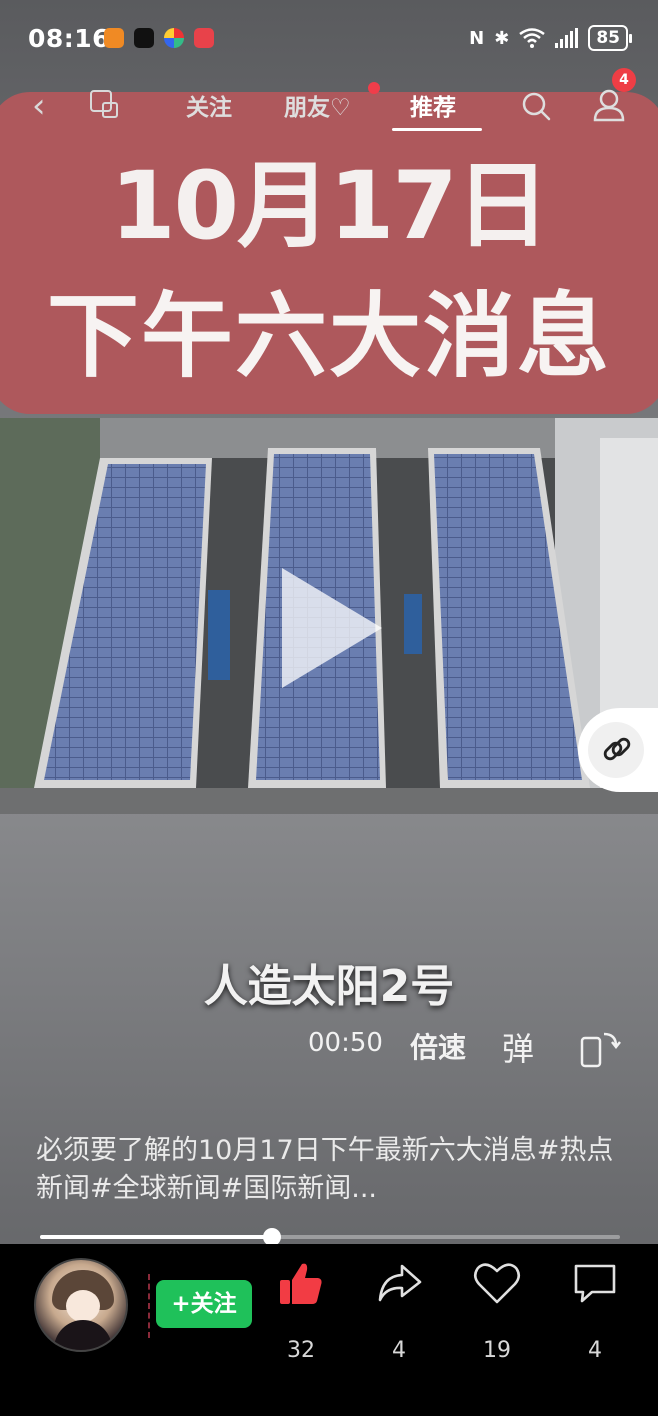 The width and height of the screenshot is (658, 1416). I want to click on status-indicators: N ✱ 85, so click(550, 38).